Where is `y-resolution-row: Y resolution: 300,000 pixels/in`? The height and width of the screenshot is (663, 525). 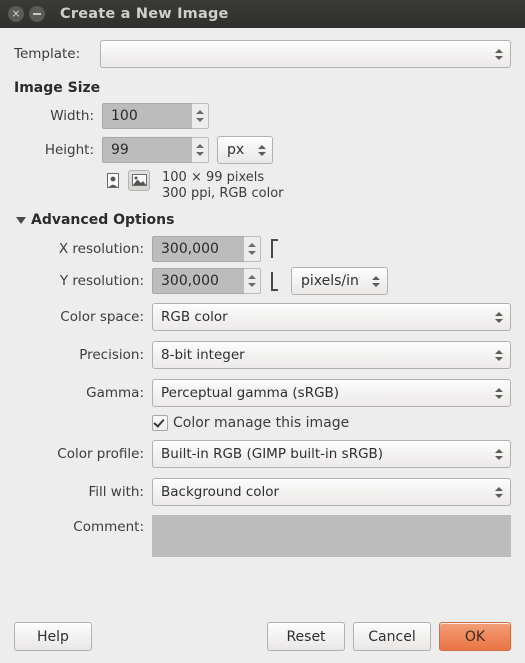 y-resolution-row: Y resolution: 300,000 pixels/in is located at coordinates (262, 281).